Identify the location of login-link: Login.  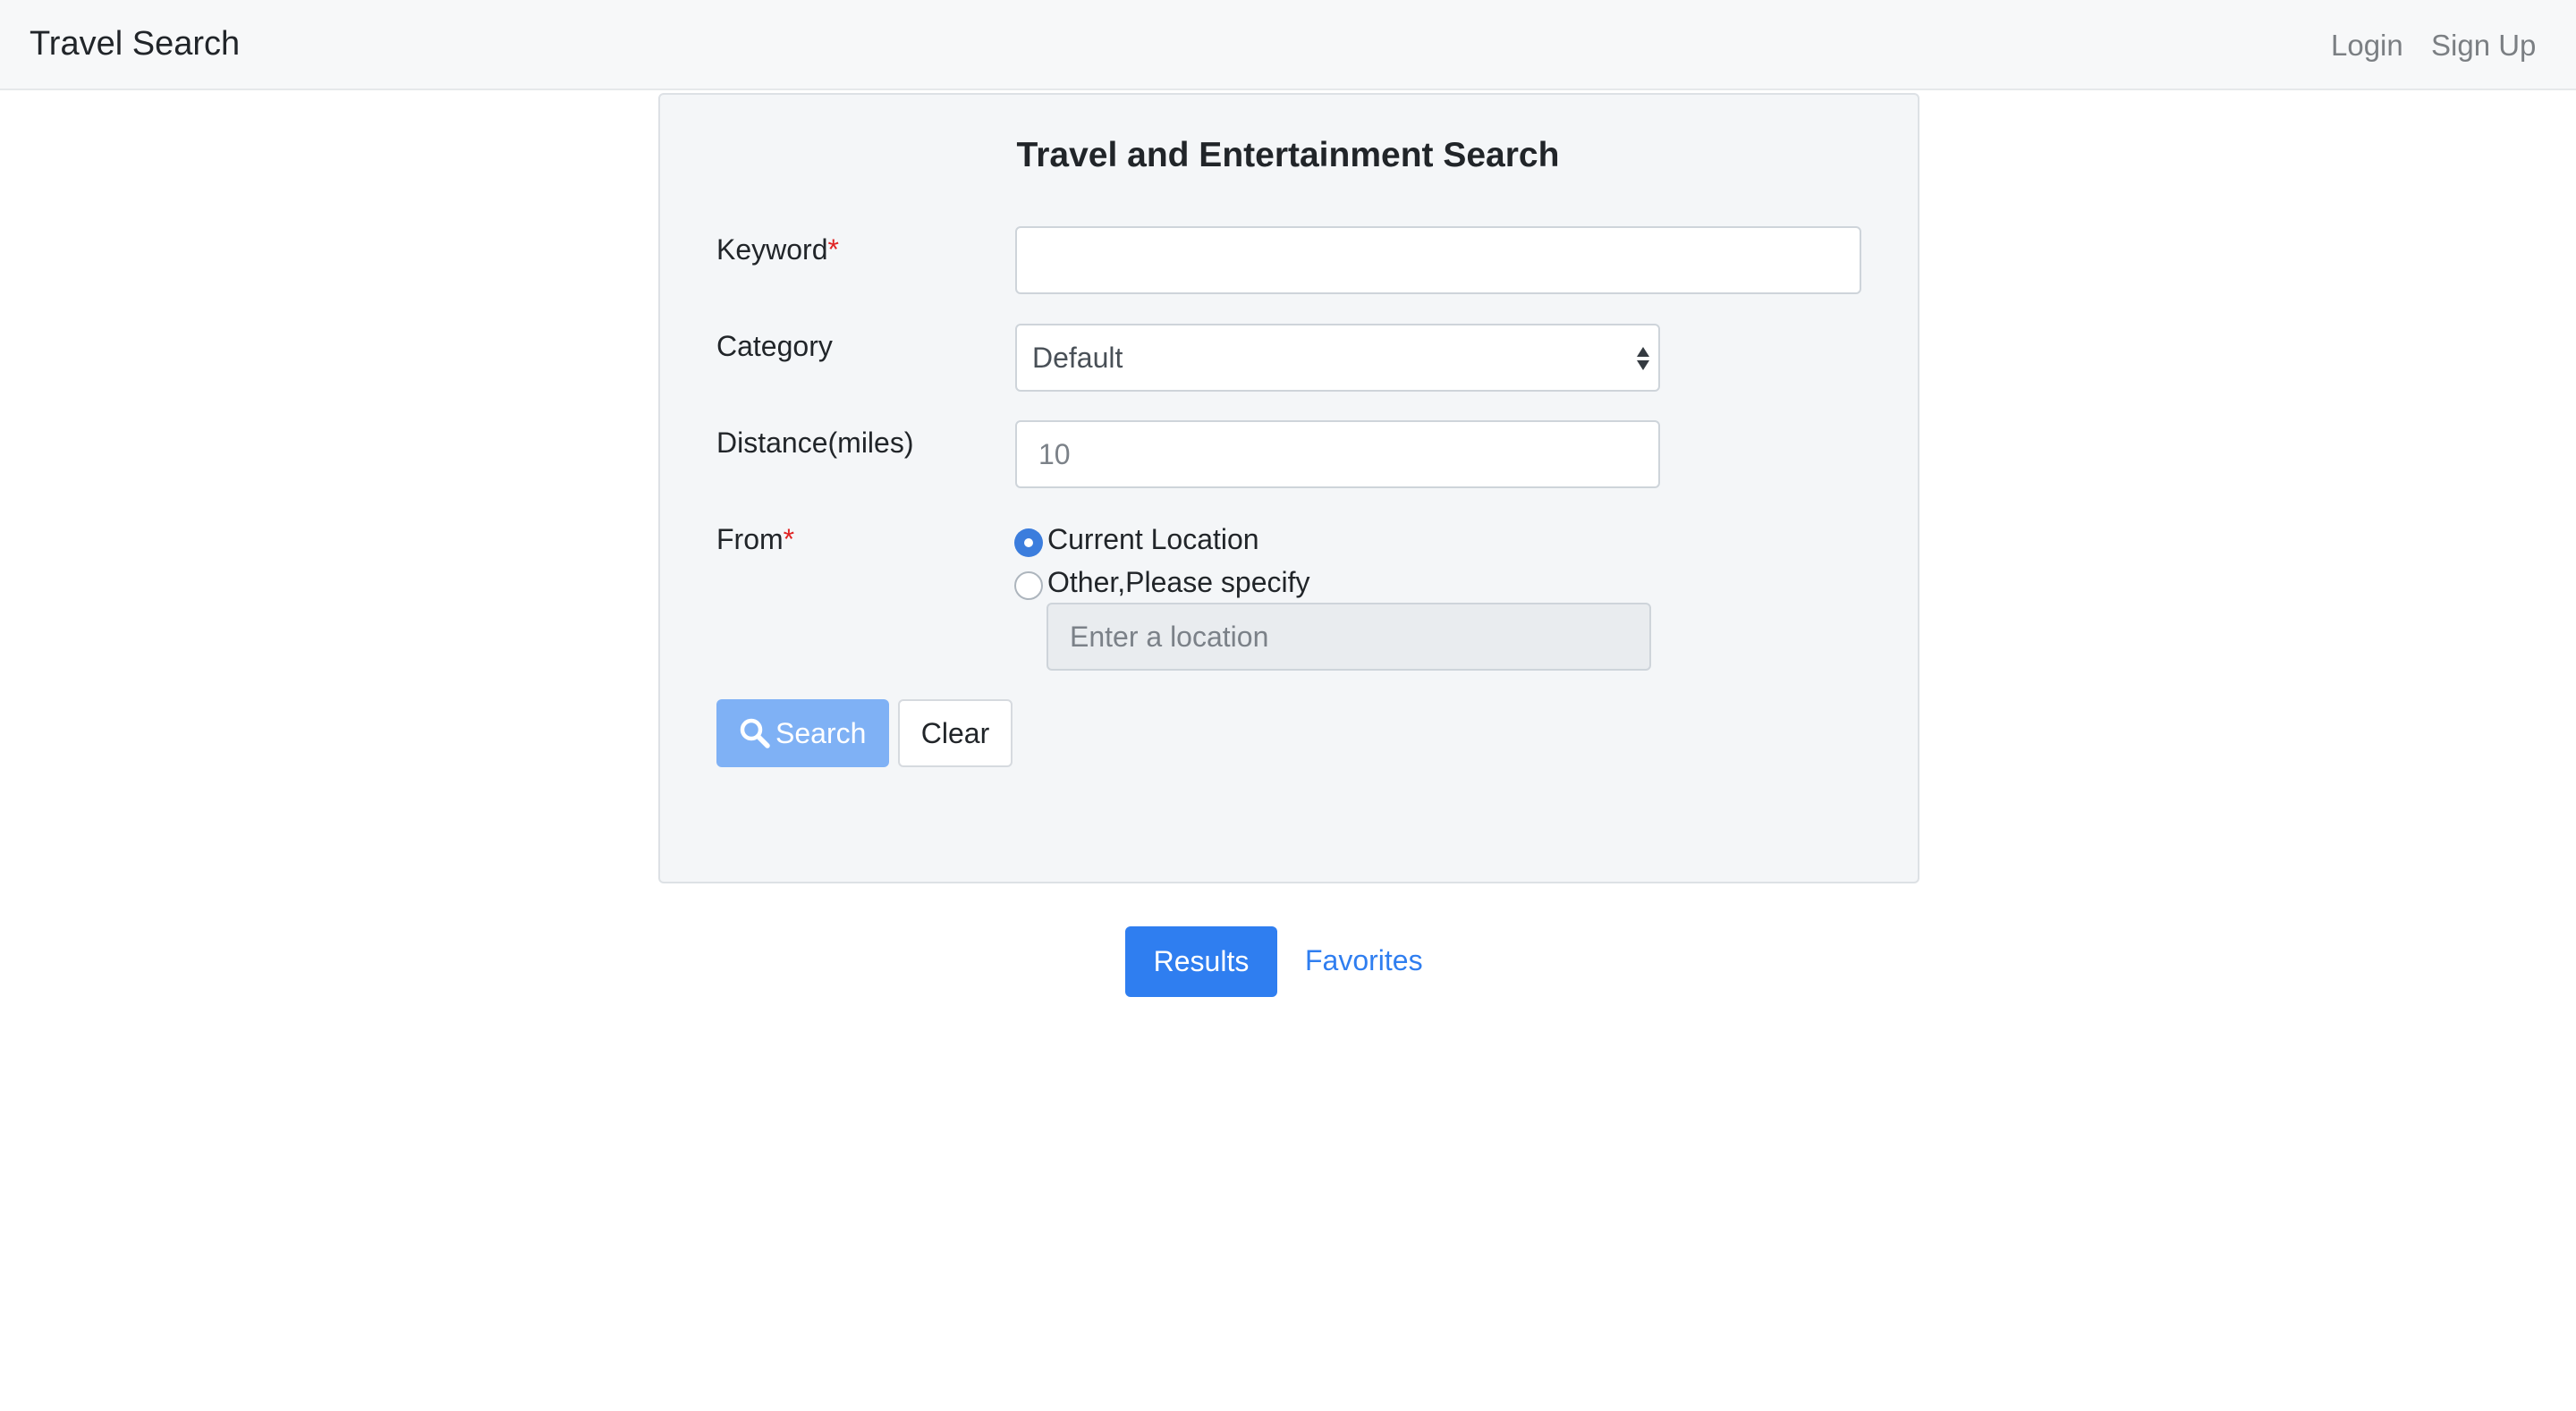
(2367, 46).